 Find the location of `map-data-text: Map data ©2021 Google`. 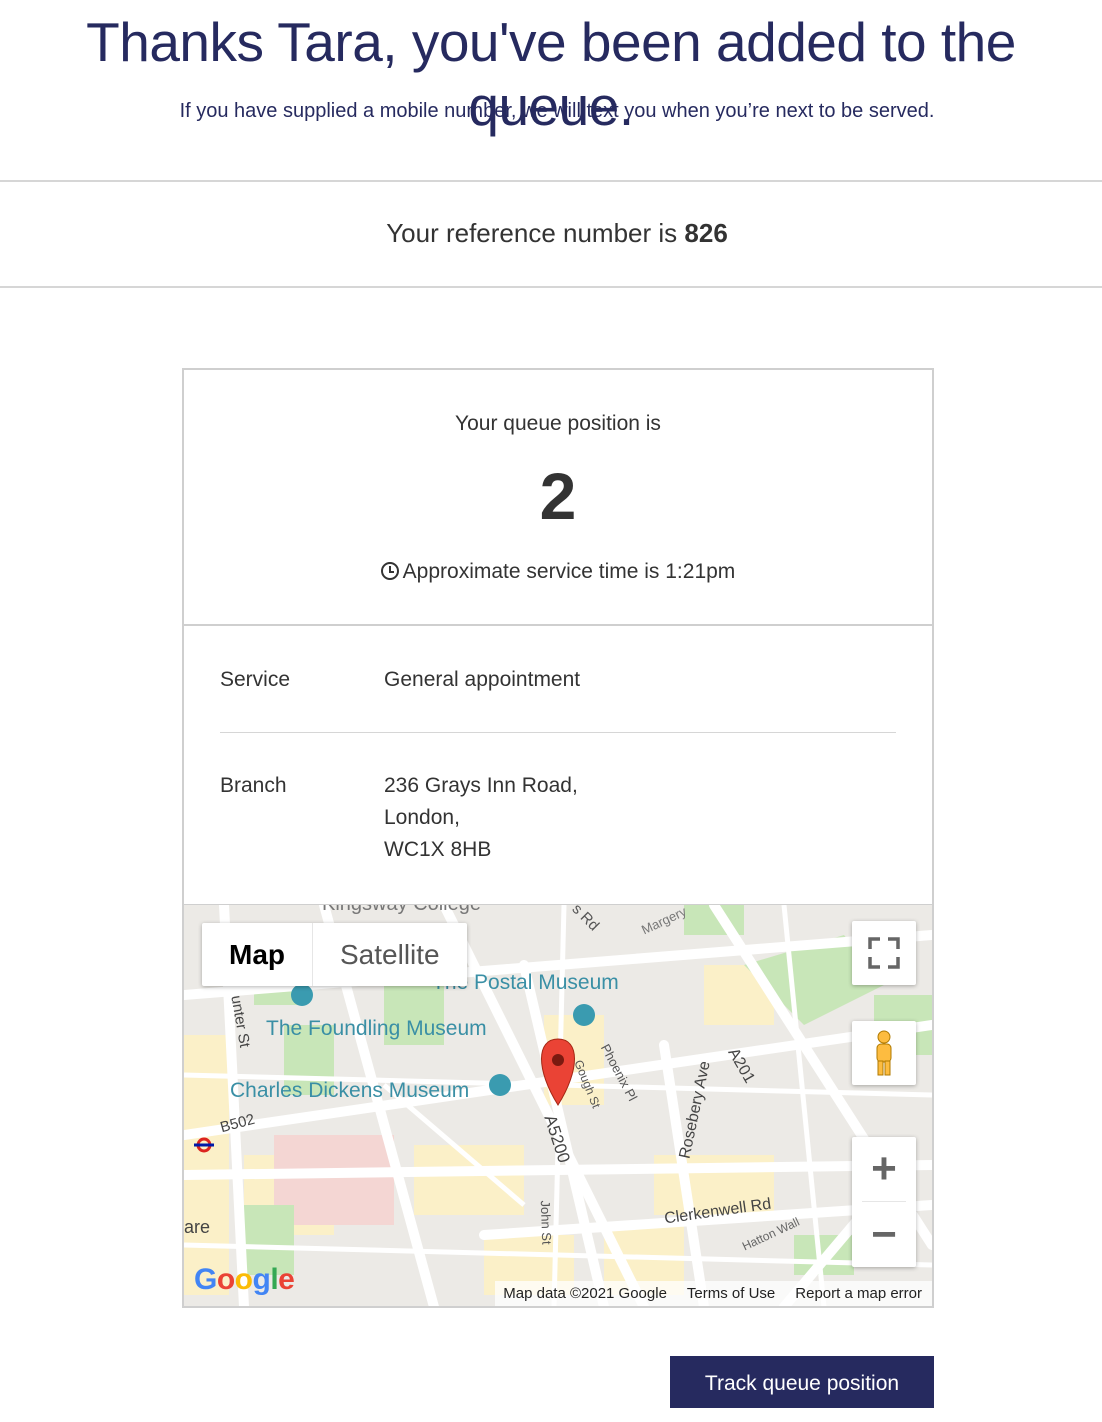

map-data-text: Map data ©2021 Google is located at coordinates (585, 1293).